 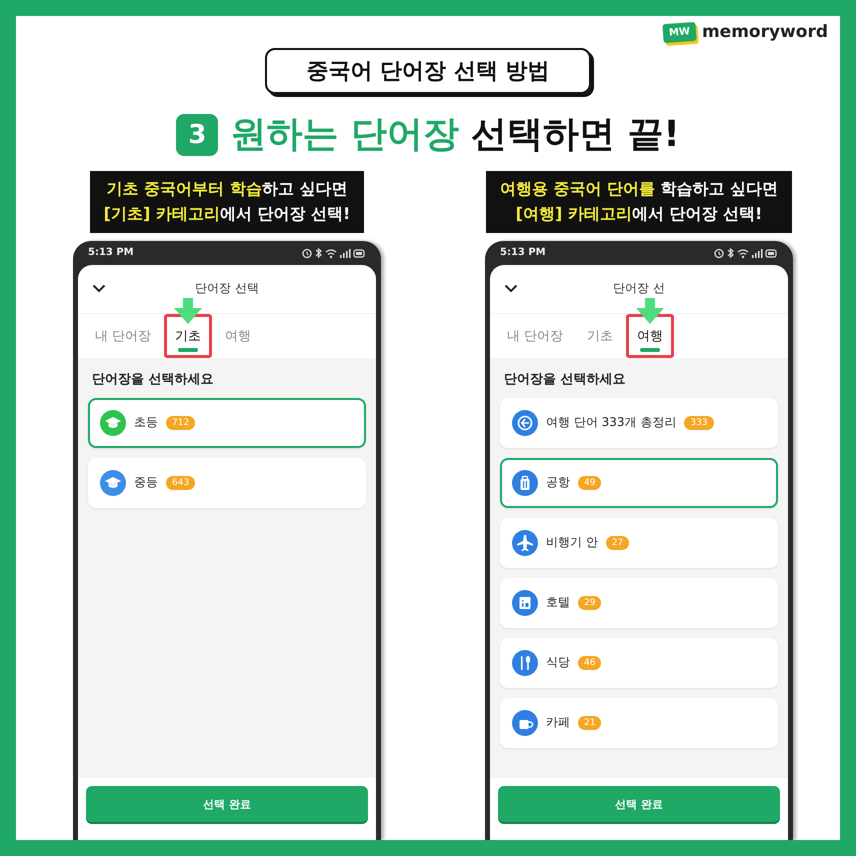 I want to click on count-badge: 29, so click(x=590, y=603).